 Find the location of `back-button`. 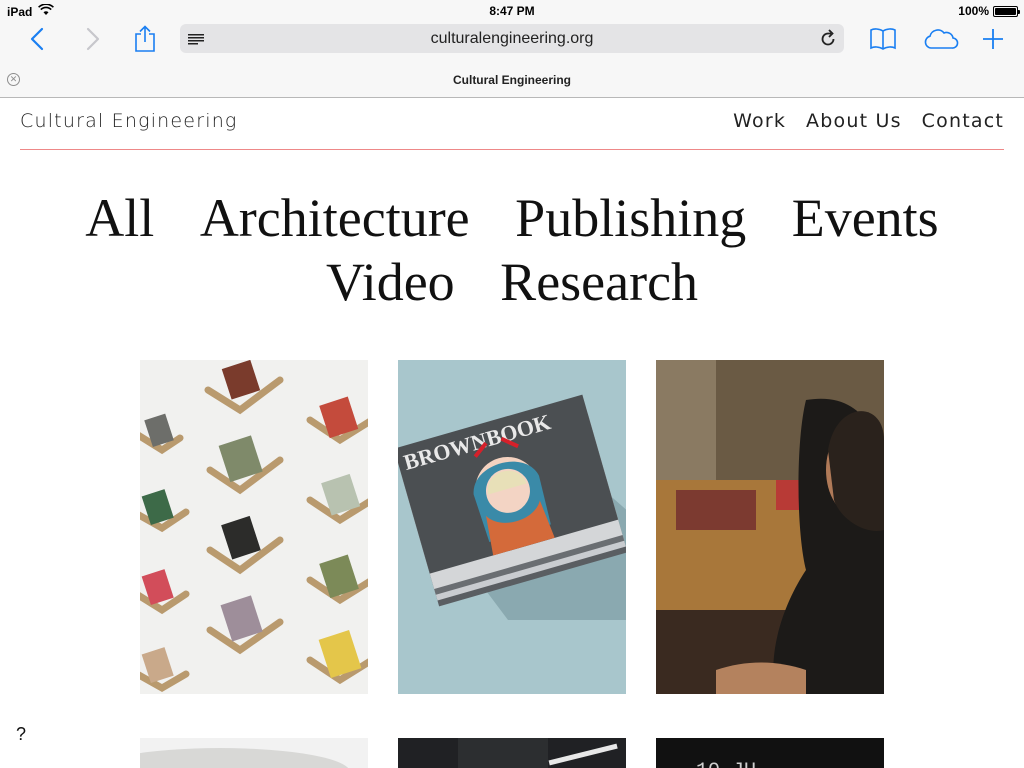

back-button is located at coordinates (37, 39).